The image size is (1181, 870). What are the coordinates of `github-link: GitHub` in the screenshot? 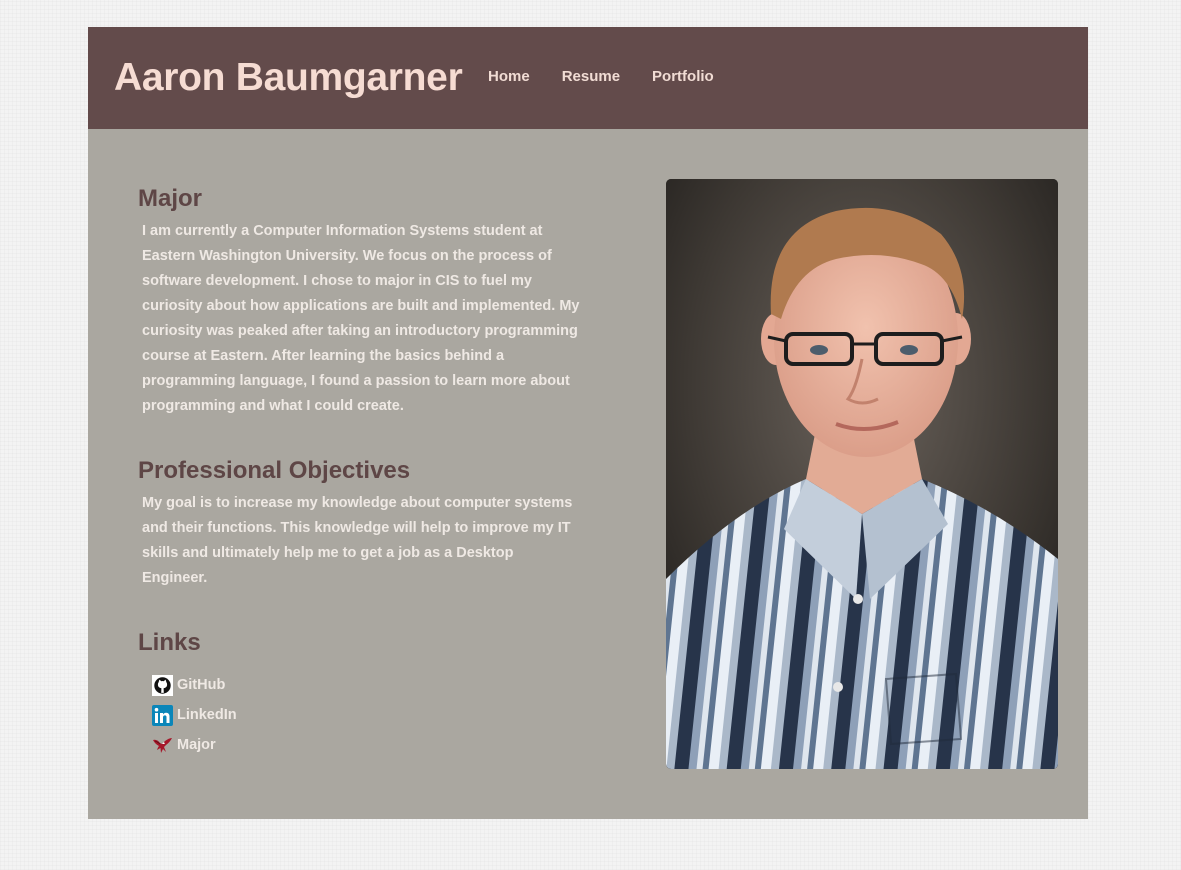 It's located at (189, 685).